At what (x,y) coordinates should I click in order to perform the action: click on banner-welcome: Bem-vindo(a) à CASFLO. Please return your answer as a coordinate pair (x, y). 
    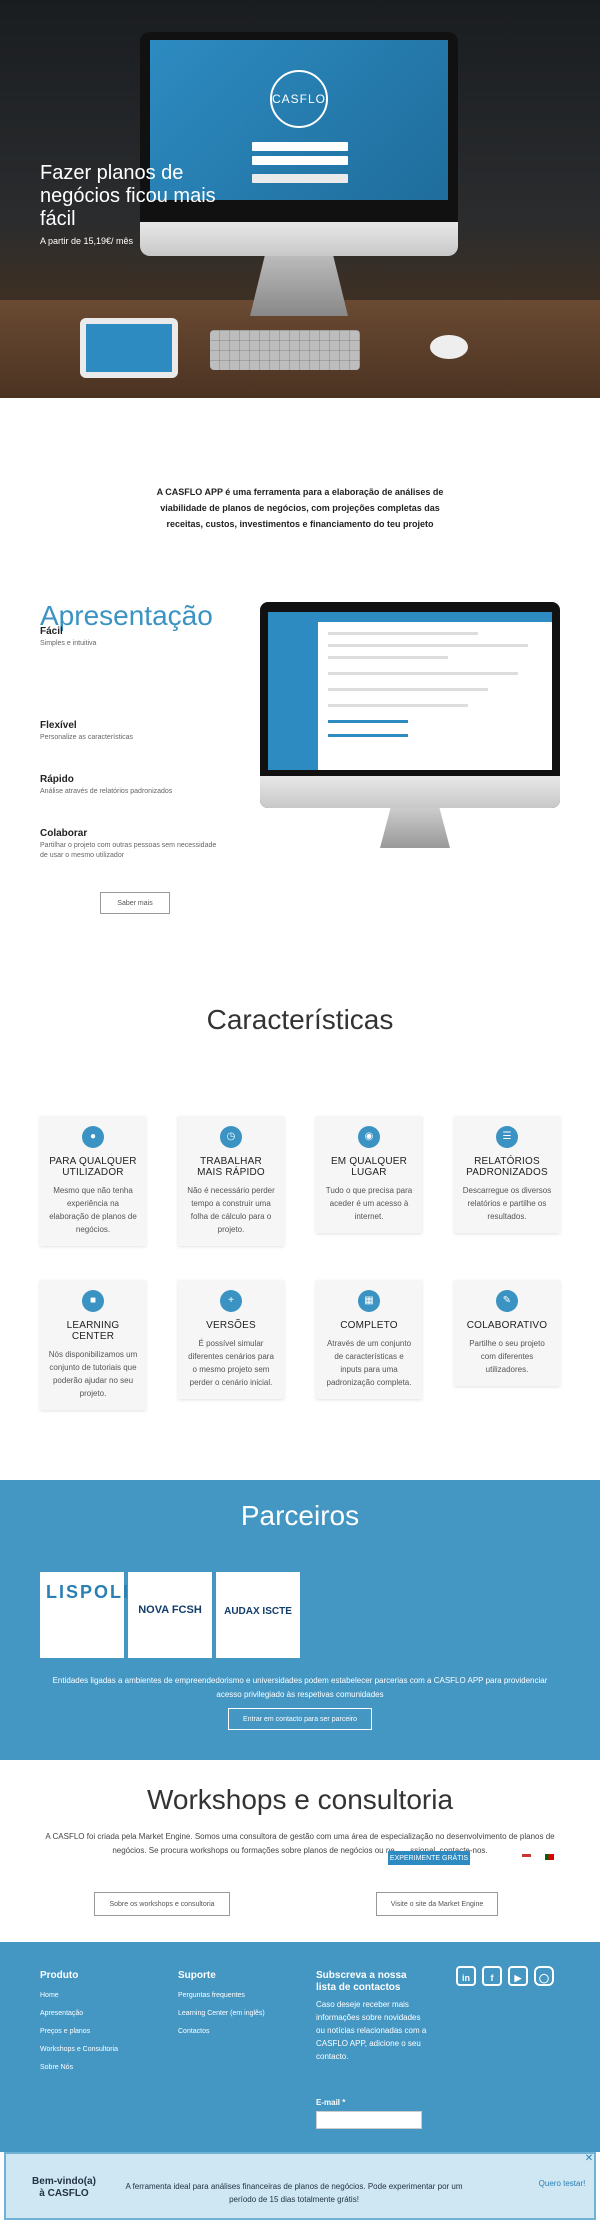
    Looking at the image, I should click on (64, 2187).